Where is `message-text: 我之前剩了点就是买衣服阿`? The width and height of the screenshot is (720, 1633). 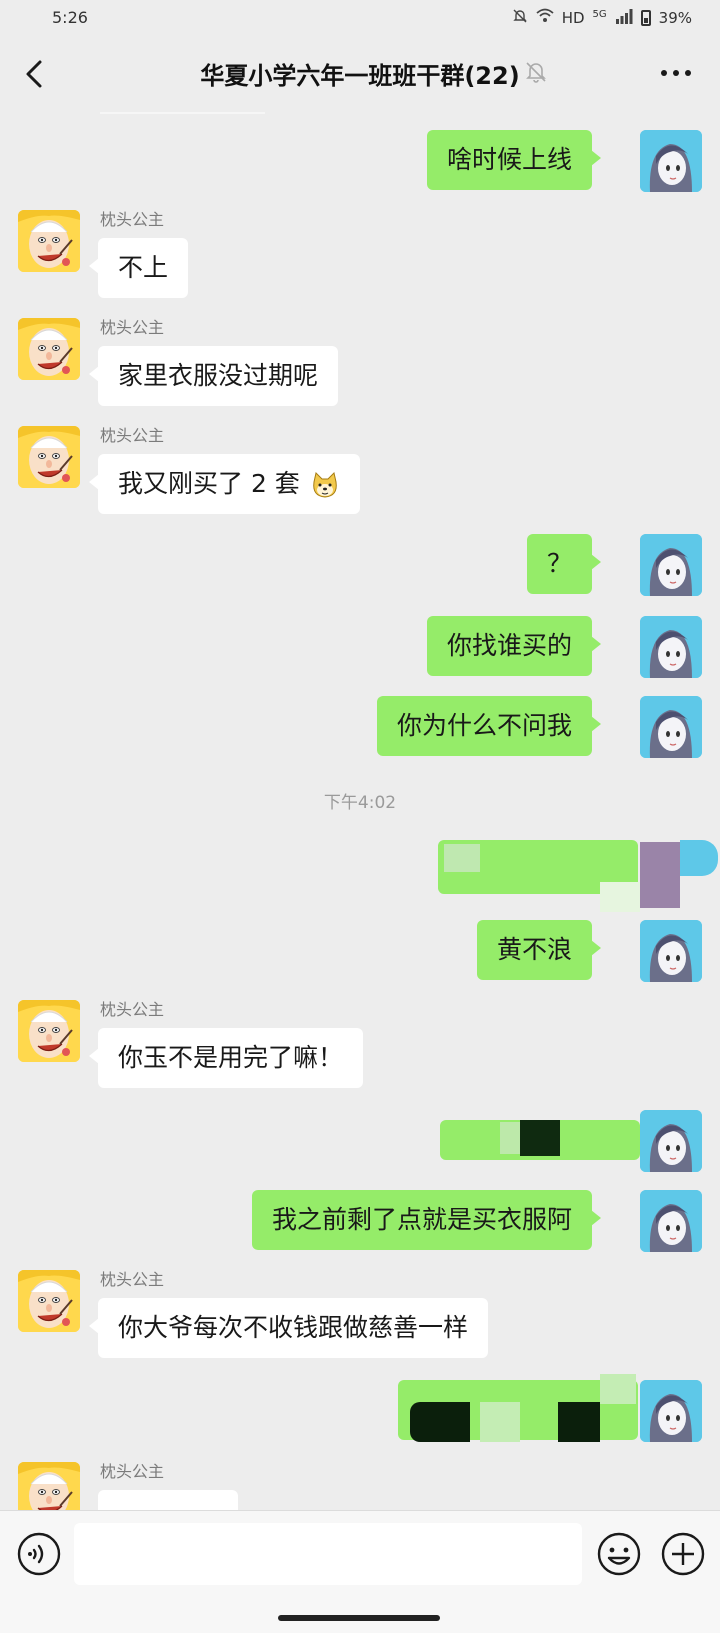 message-text: 我之前剩了点就是买衣服阿 is located at coordinates (421, 1219).